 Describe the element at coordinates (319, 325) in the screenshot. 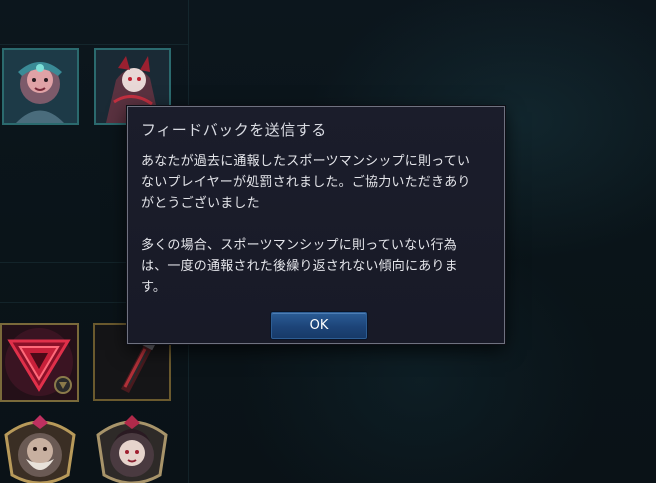

I see `ok-button: OK` at that location.